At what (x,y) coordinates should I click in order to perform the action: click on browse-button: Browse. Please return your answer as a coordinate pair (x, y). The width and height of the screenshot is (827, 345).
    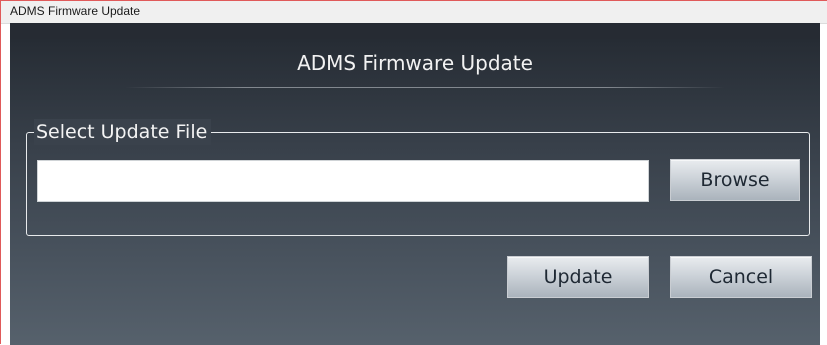
    Looking at the image, I should click on (735, 180).